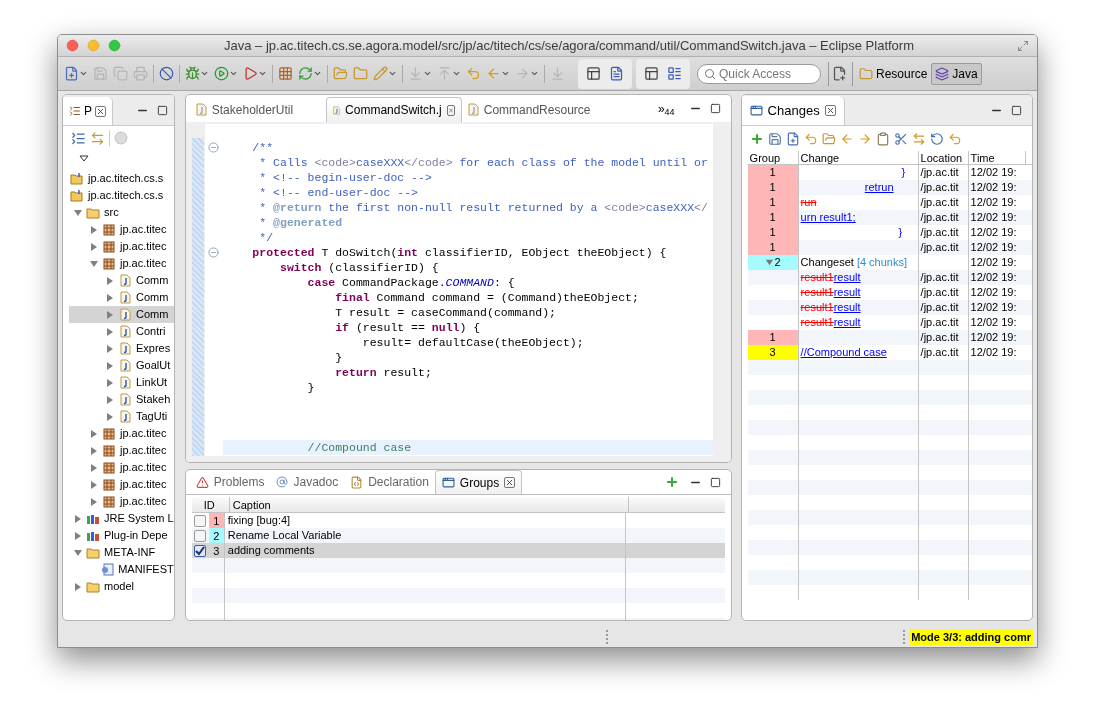  What do you see at coordinates (997, 158) in the screenshot?
I see `column-header: Time` at bounding box center [997, 158].